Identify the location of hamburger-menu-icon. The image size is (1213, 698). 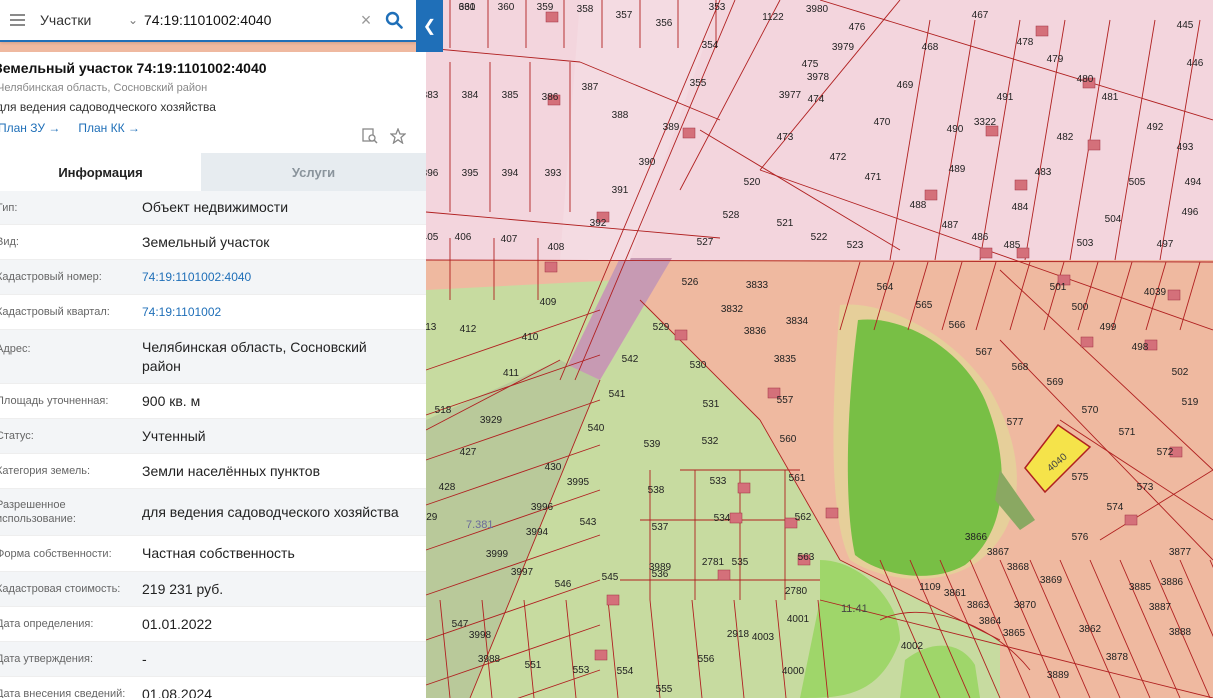
(17, 20).